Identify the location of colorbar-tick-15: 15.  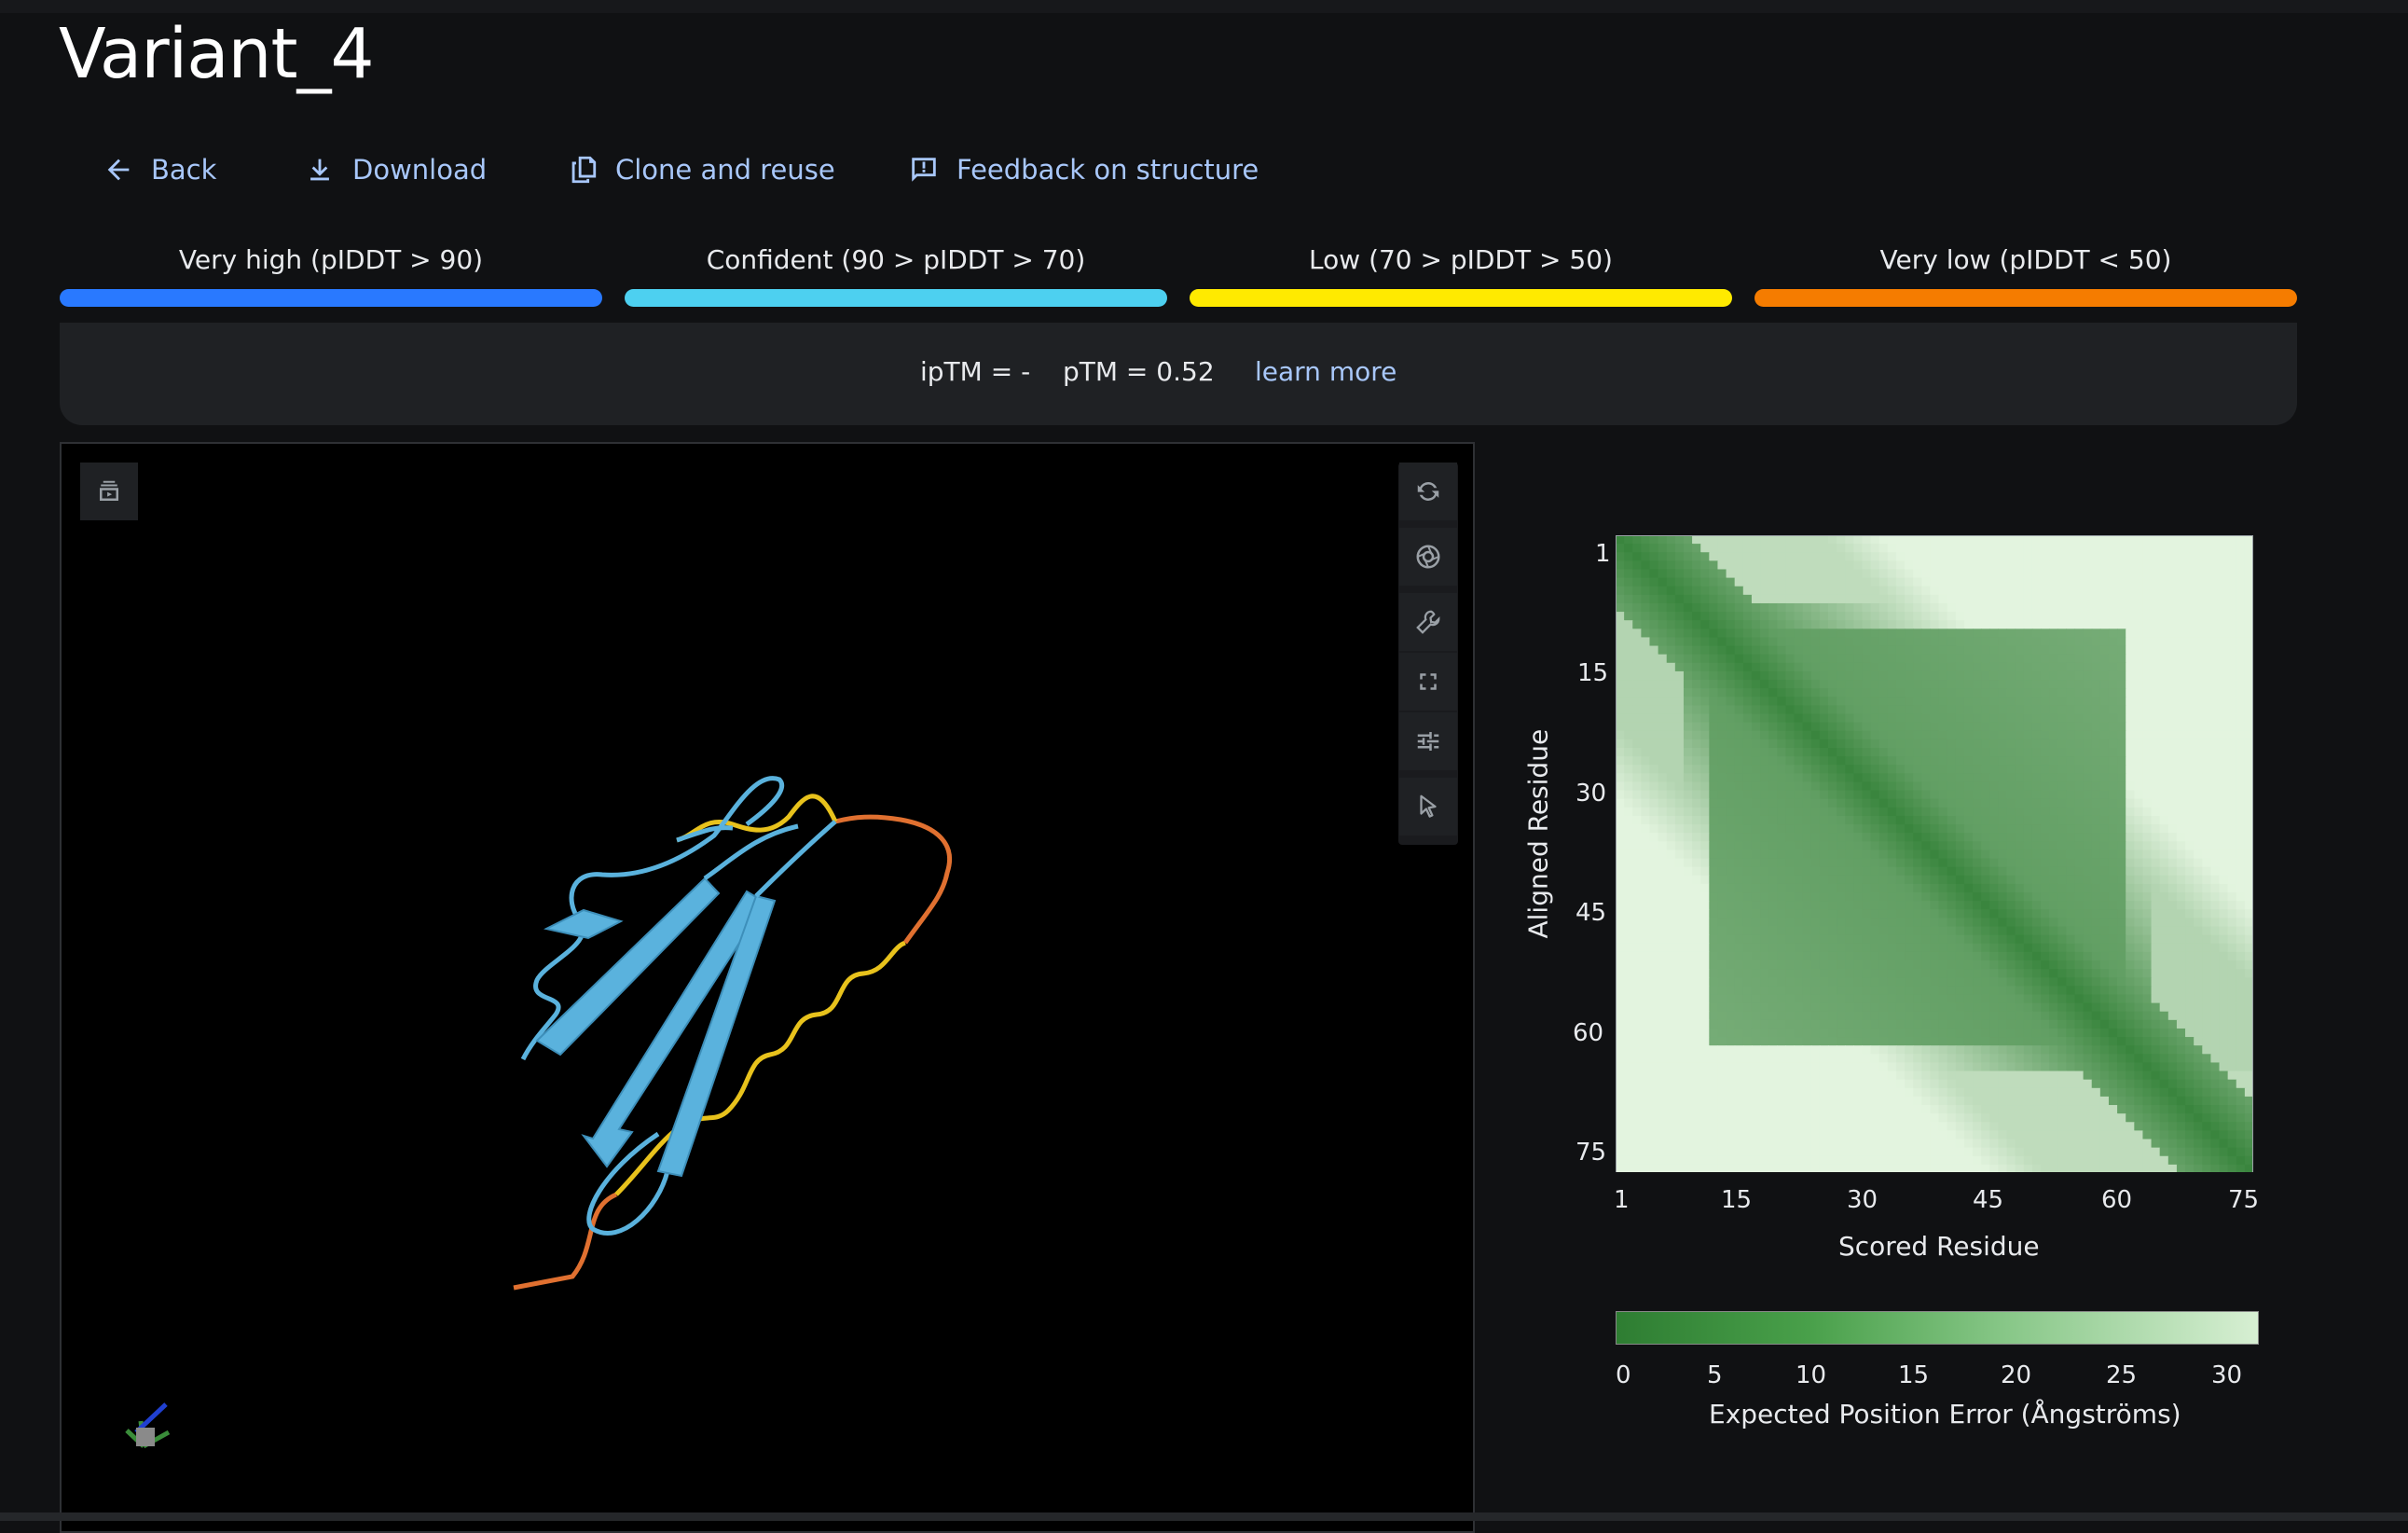
(1913, 1375).